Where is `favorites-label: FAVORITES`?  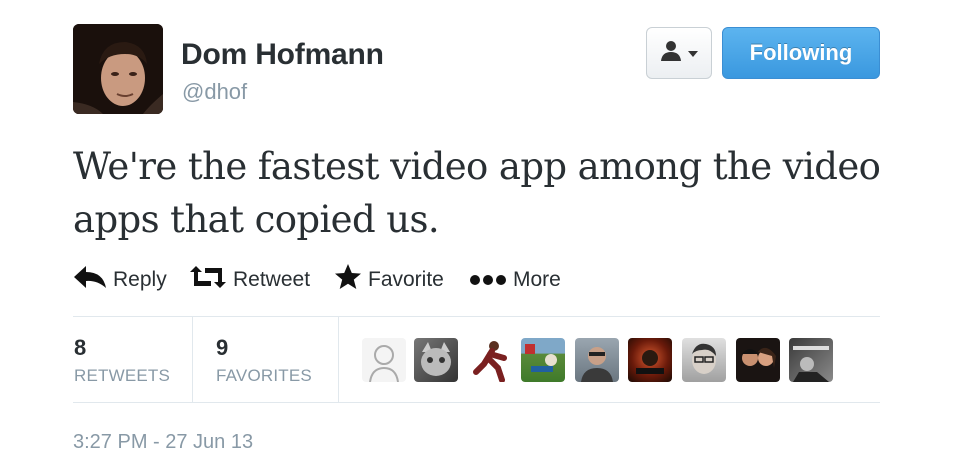 favorites-label: FAVORITES is located at coordinates (264, 375).